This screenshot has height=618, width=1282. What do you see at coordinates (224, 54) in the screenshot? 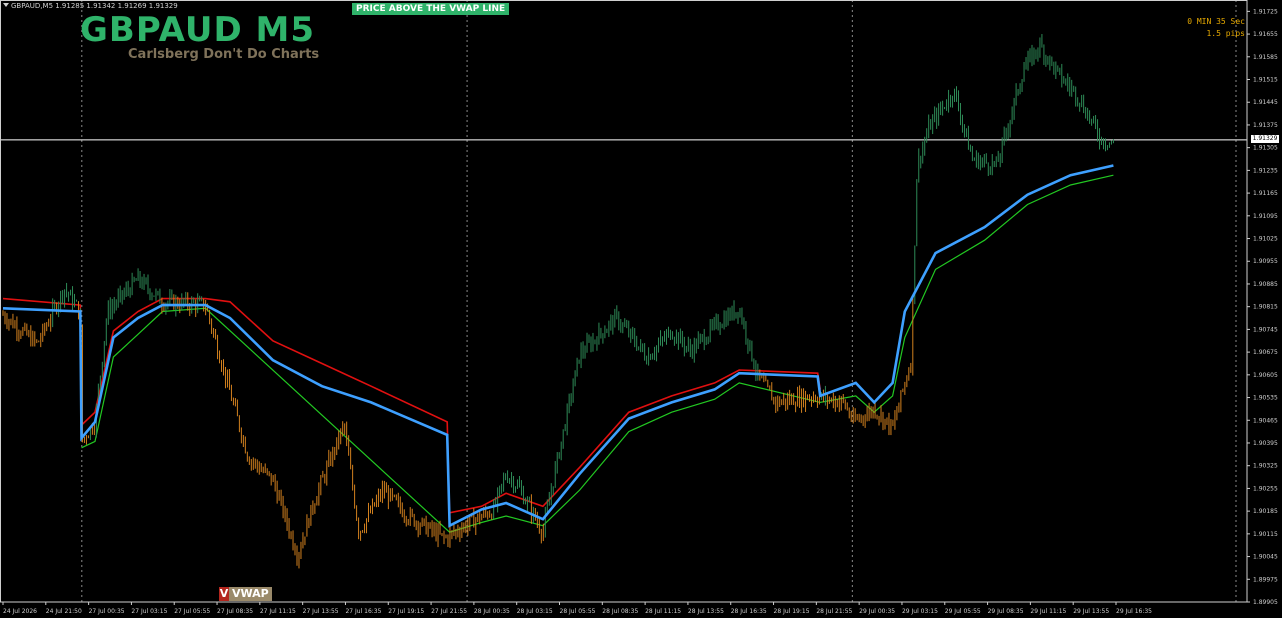
I see `subtitle: Carlsberg Don't Do Charts` at bounding box center [224, 54].